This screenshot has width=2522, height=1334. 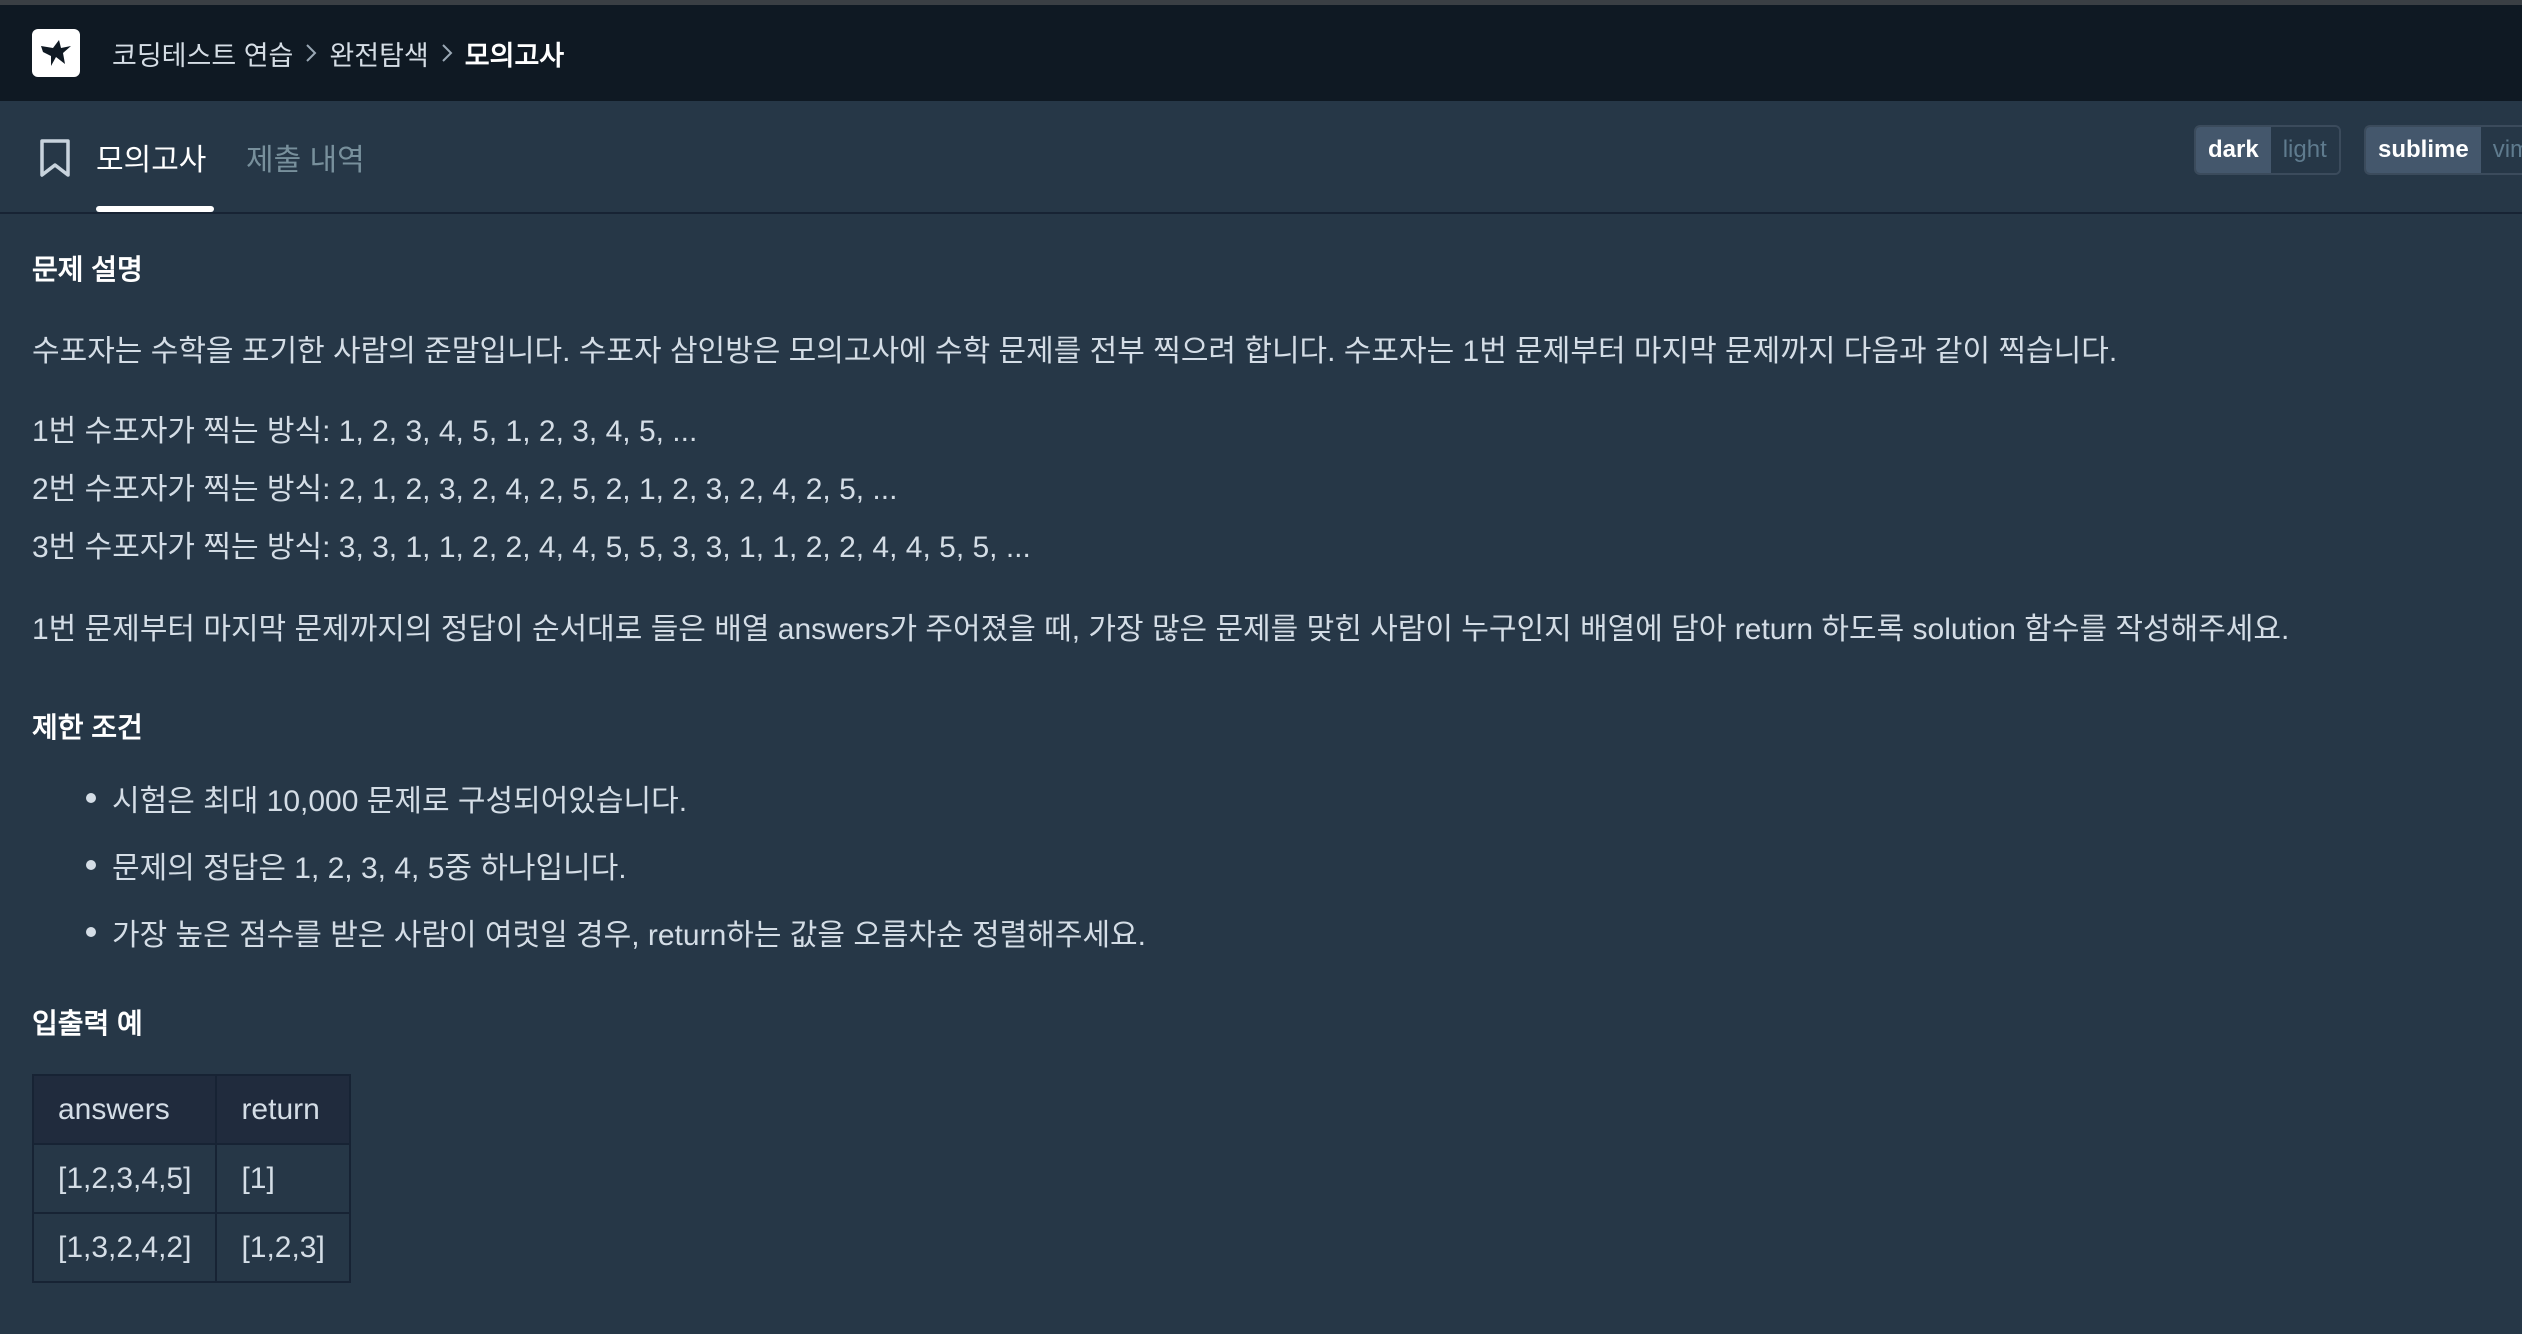 I want to click on breadcrumb-brute-force: 완전탐색, so click(x=378, y=53).